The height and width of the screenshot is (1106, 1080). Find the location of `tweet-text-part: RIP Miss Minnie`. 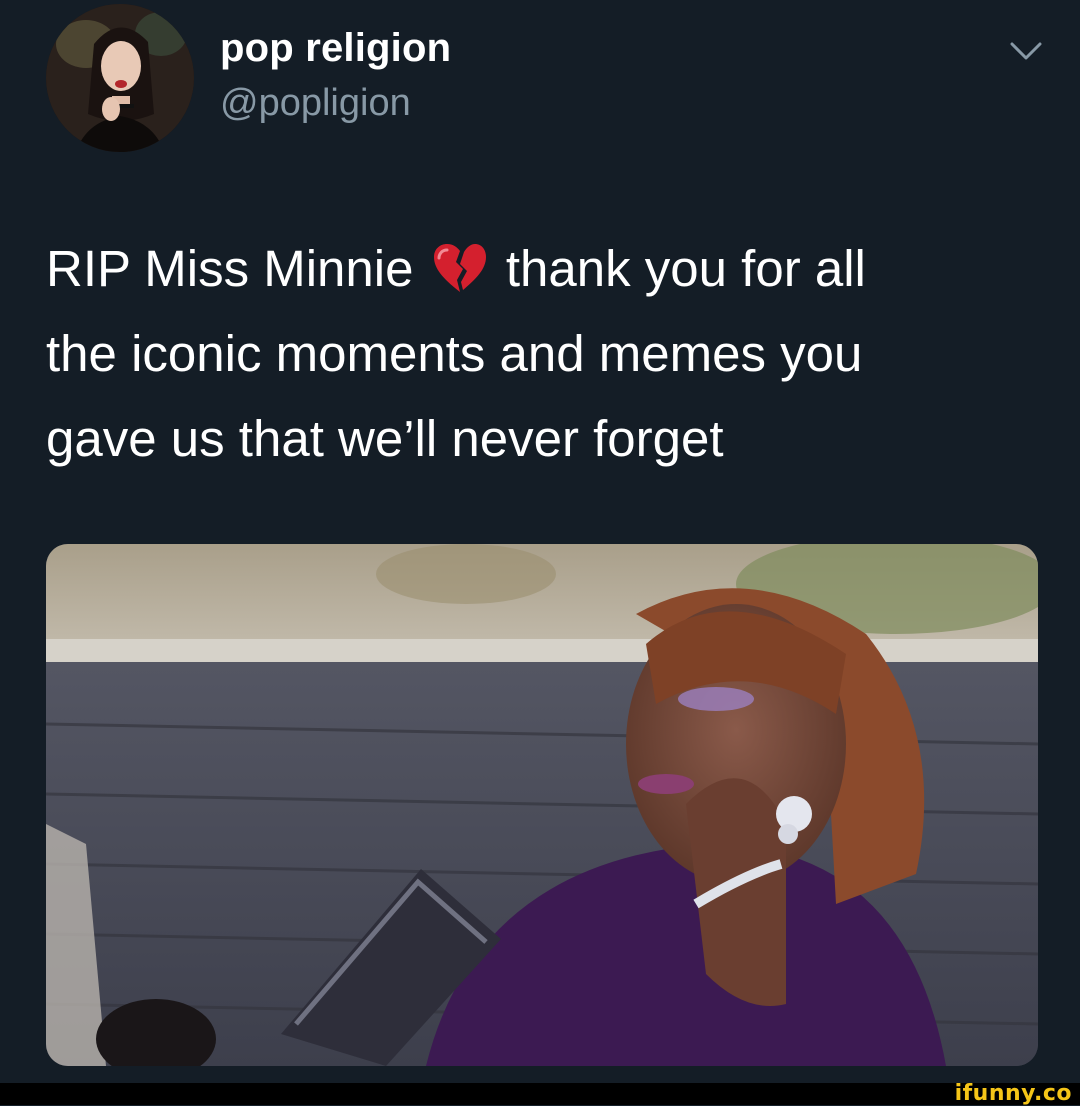

tweet-text-part: RIP Miss Minnie is located at coordinates (230, 268).